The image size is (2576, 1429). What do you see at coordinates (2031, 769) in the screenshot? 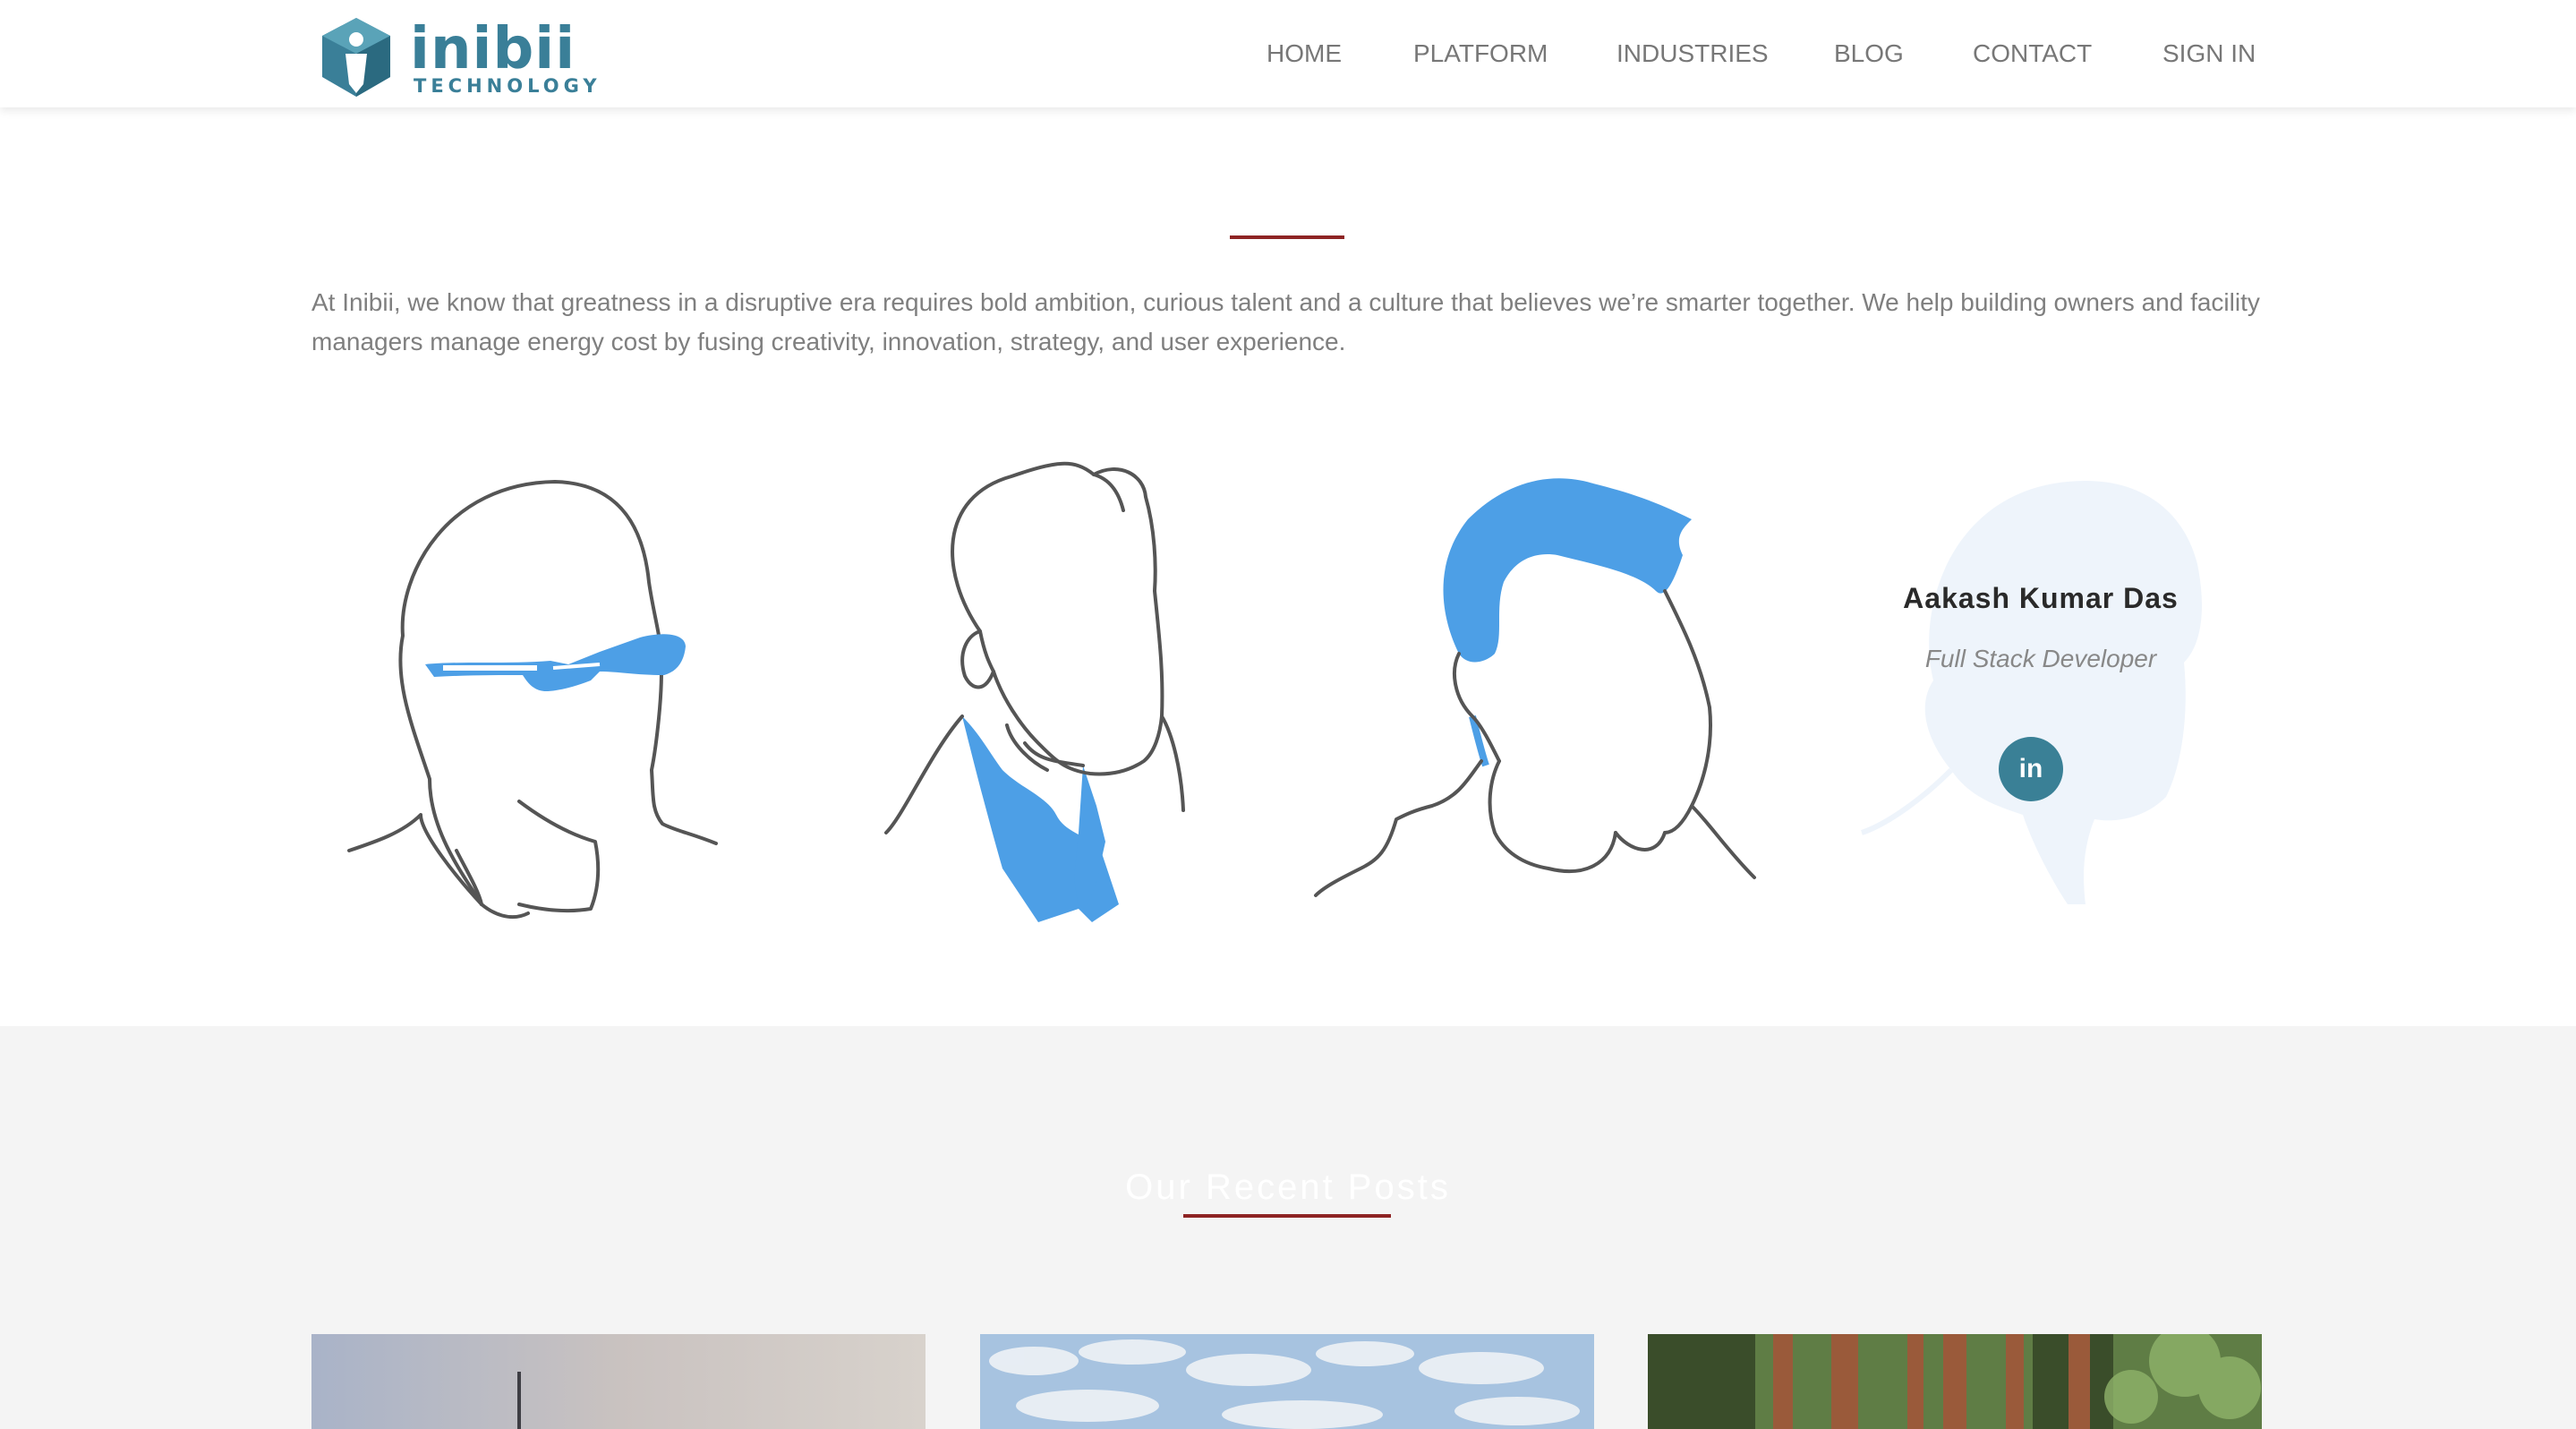
I see `linkedin-icon: in` at bounding box center [2031, 769].